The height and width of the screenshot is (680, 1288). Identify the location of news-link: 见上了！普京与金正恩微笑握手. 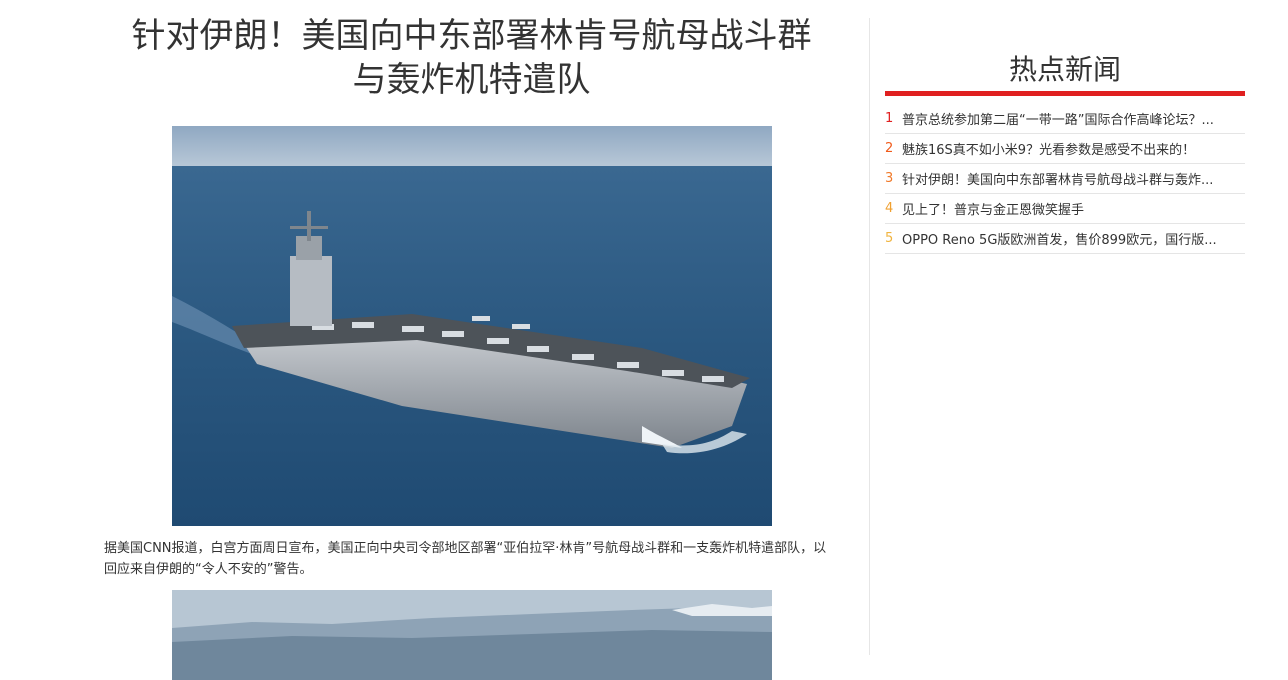
(993, 208).